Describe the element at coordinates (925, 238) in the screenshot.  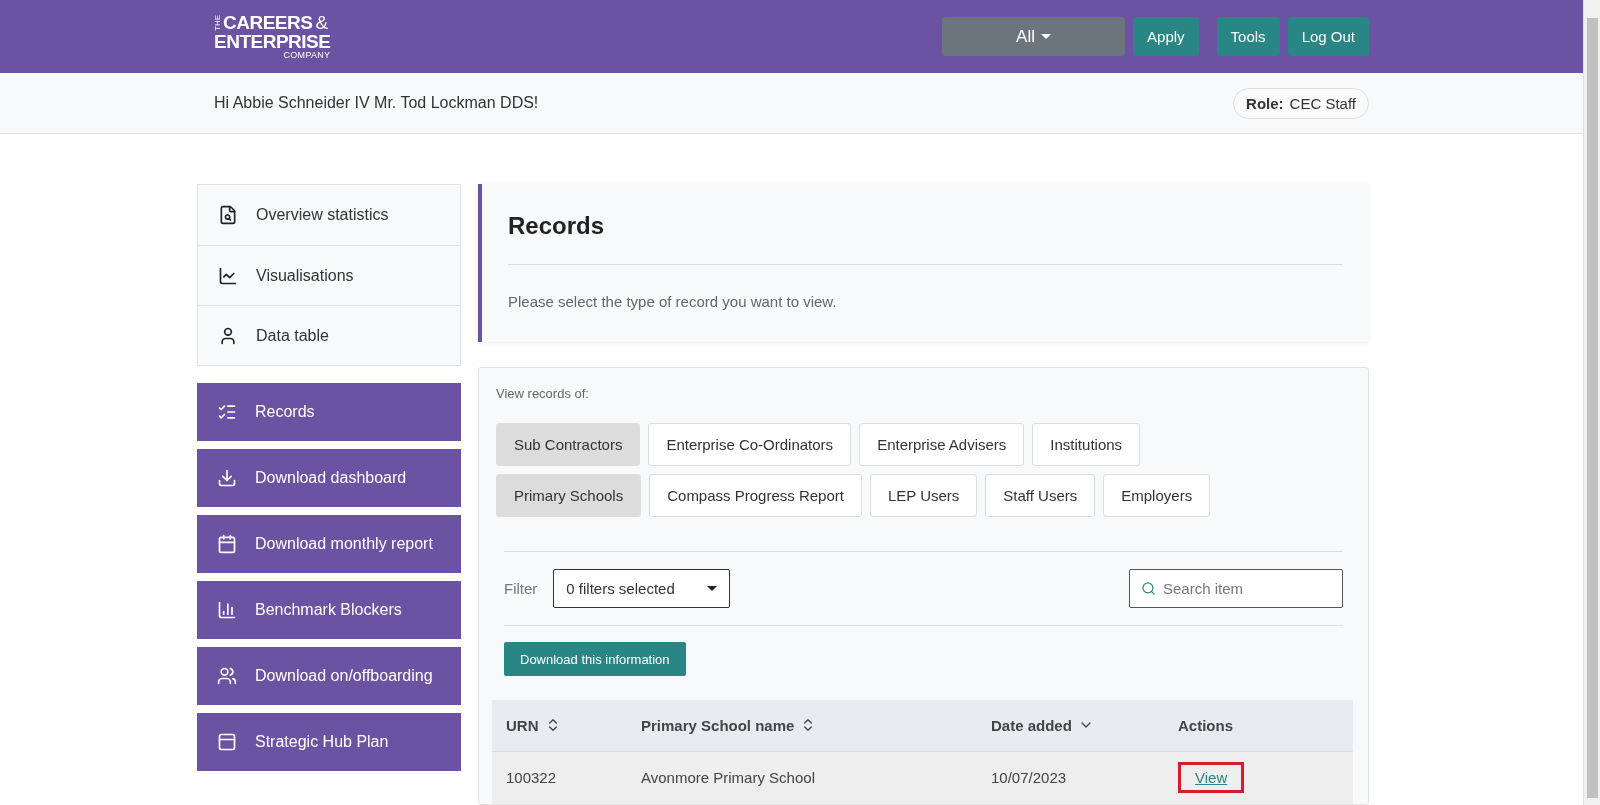
I see `records-title: Records` at that location.